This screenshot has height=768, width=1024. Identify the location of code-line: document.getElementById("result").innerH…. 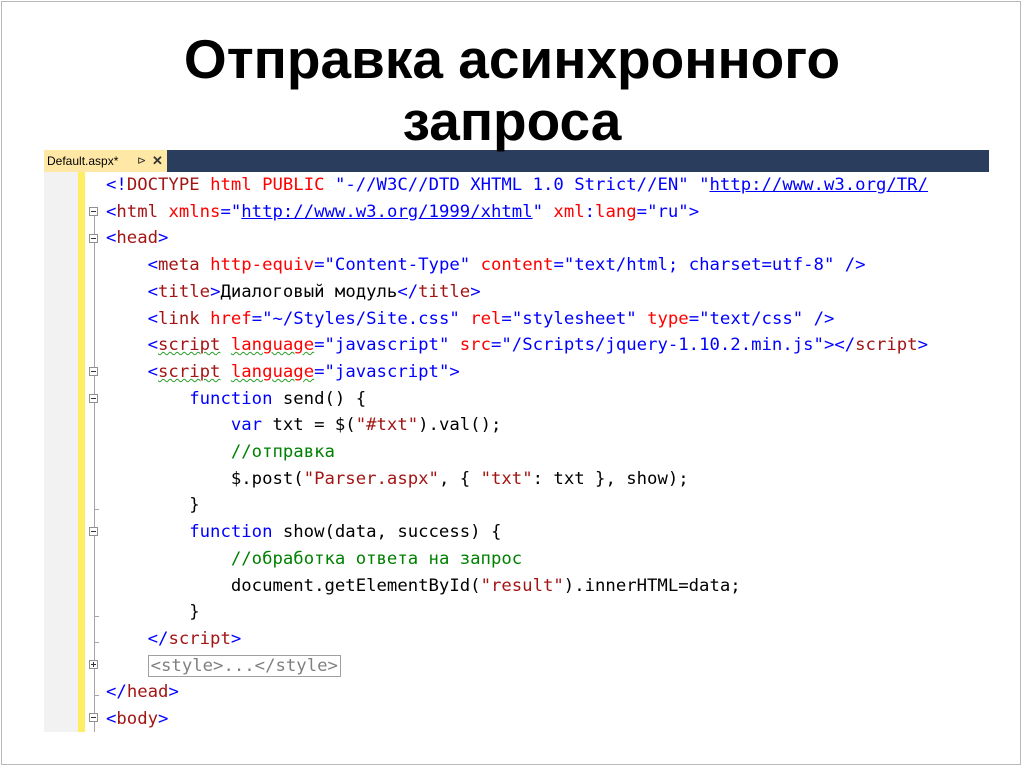
(423, 586).